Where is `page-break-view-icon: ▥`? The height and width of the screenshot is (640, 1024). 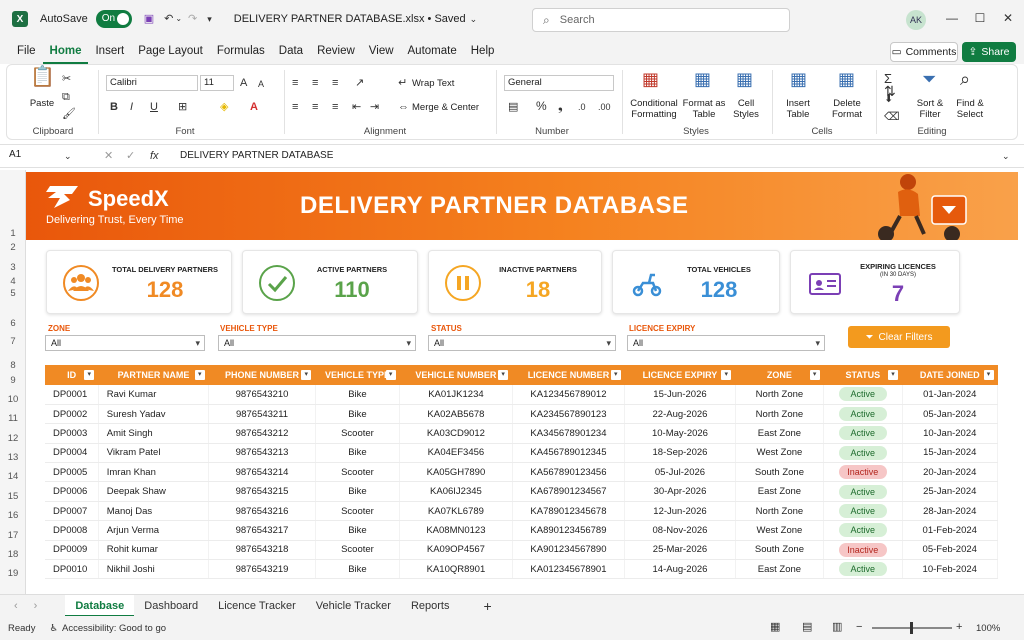
page-break-view-icon: ▥ is located at coordinates (837, 627).